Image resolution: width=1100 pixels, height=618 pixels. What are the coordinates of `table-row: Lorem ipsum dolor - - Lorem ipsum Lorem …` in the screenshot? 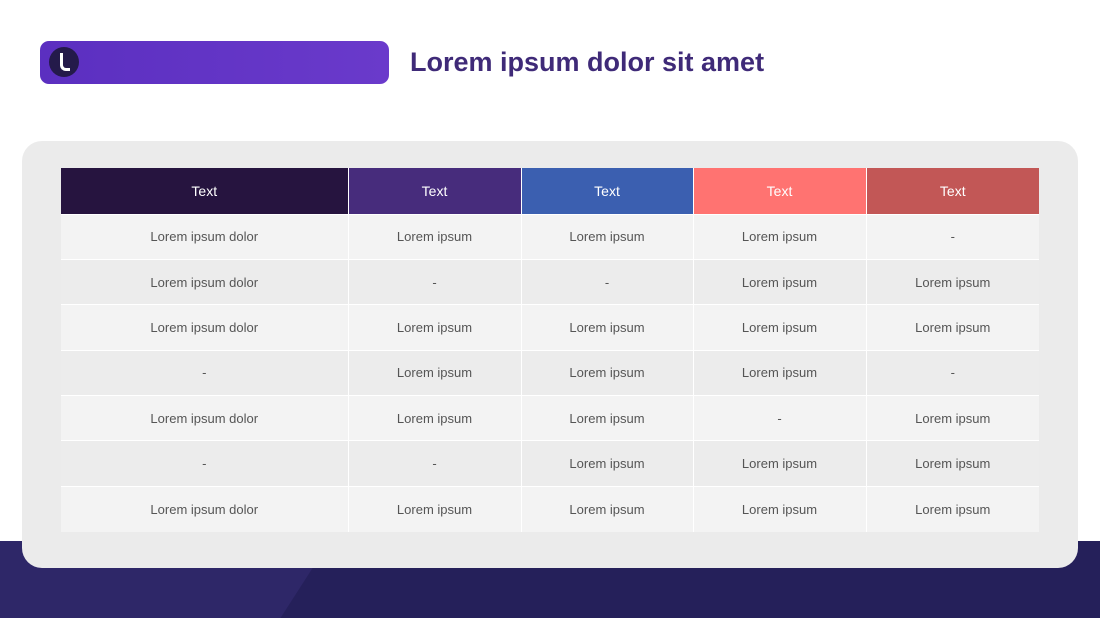 It's located at (550, 281).